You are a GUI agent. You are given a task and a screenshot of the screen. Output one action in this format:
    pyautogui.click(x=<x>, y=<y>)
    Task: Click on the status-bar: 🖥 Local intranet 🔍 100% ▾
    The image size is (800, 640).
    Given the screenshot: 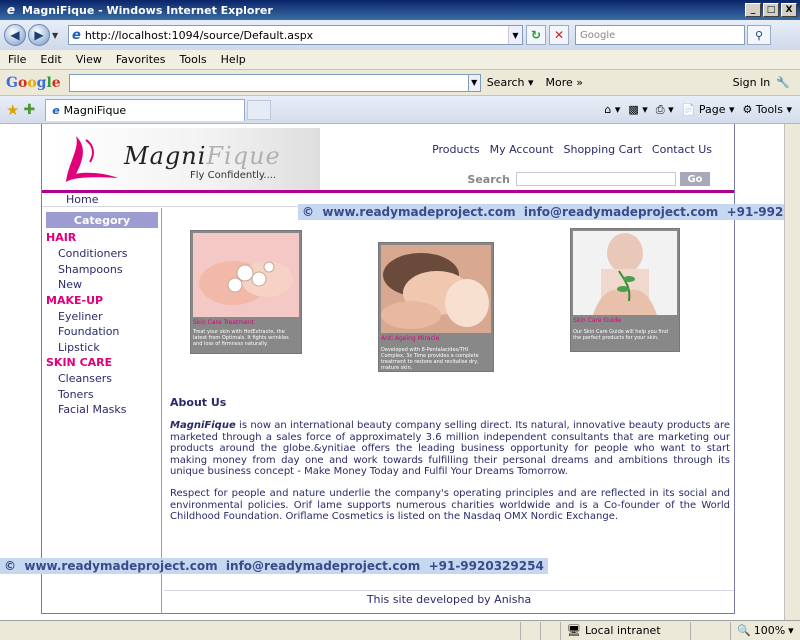 What is the action you would take?
    pyautogui.click(x=400, y=630)
    